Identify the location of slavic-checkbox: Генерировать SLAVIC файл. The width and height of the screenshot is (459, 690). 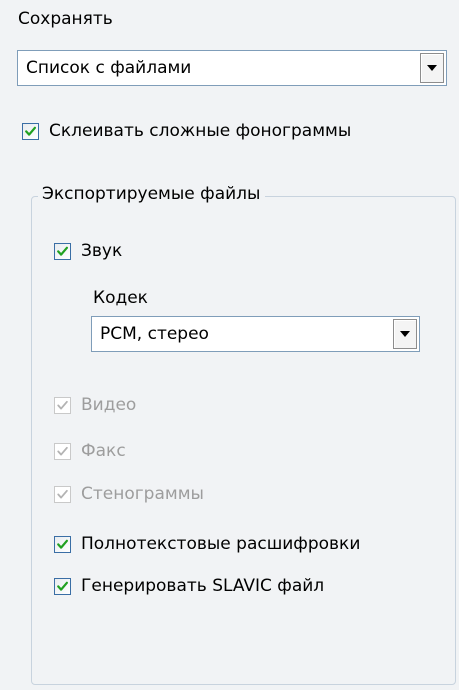
(189, 586).